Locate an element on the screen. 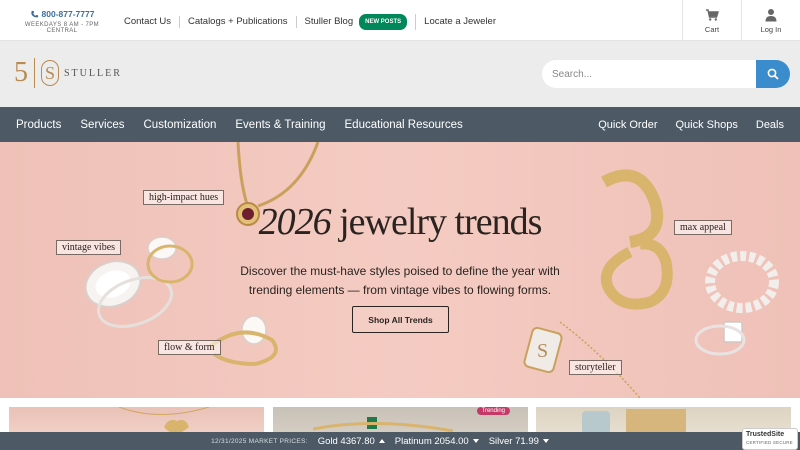  platinum-price: Platinum 2054.00 is located at coordinates (437, 441).